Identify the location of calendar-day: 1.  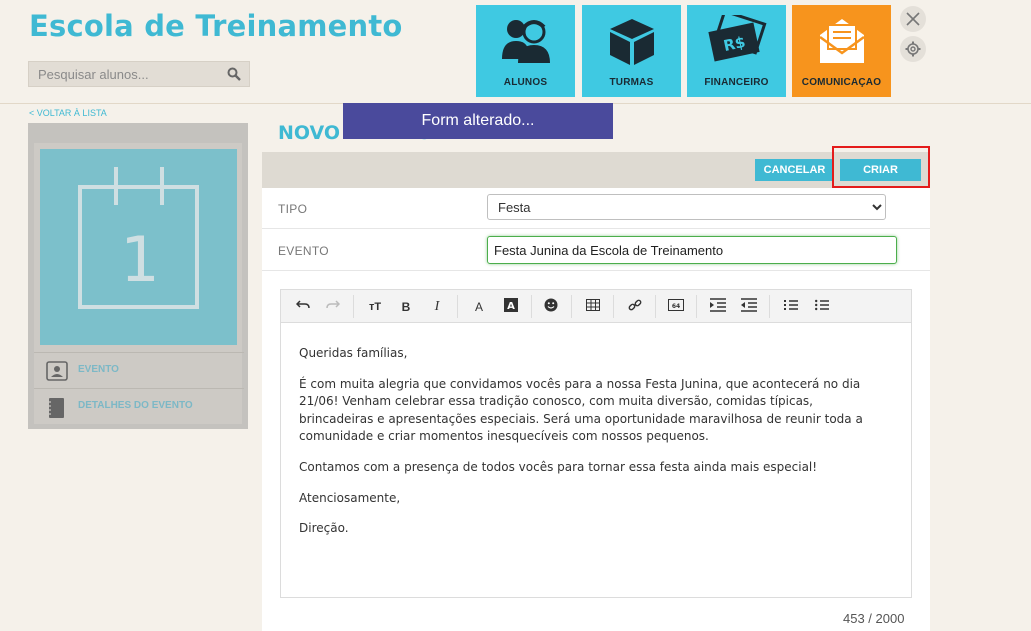
(139, 259).